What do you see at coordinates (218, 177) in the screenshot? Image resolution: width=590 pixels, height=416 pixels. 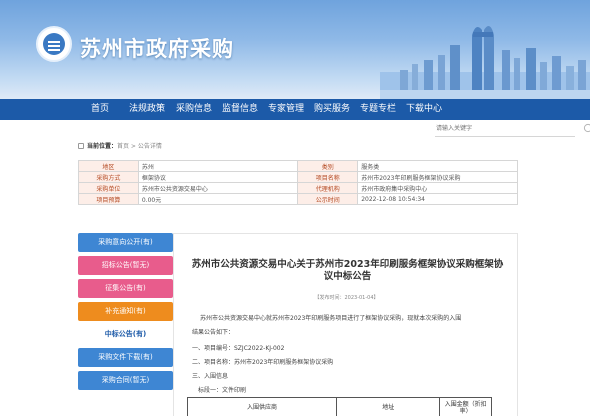 I see `method-value: 框架协议` at bounding box center [218, 177].